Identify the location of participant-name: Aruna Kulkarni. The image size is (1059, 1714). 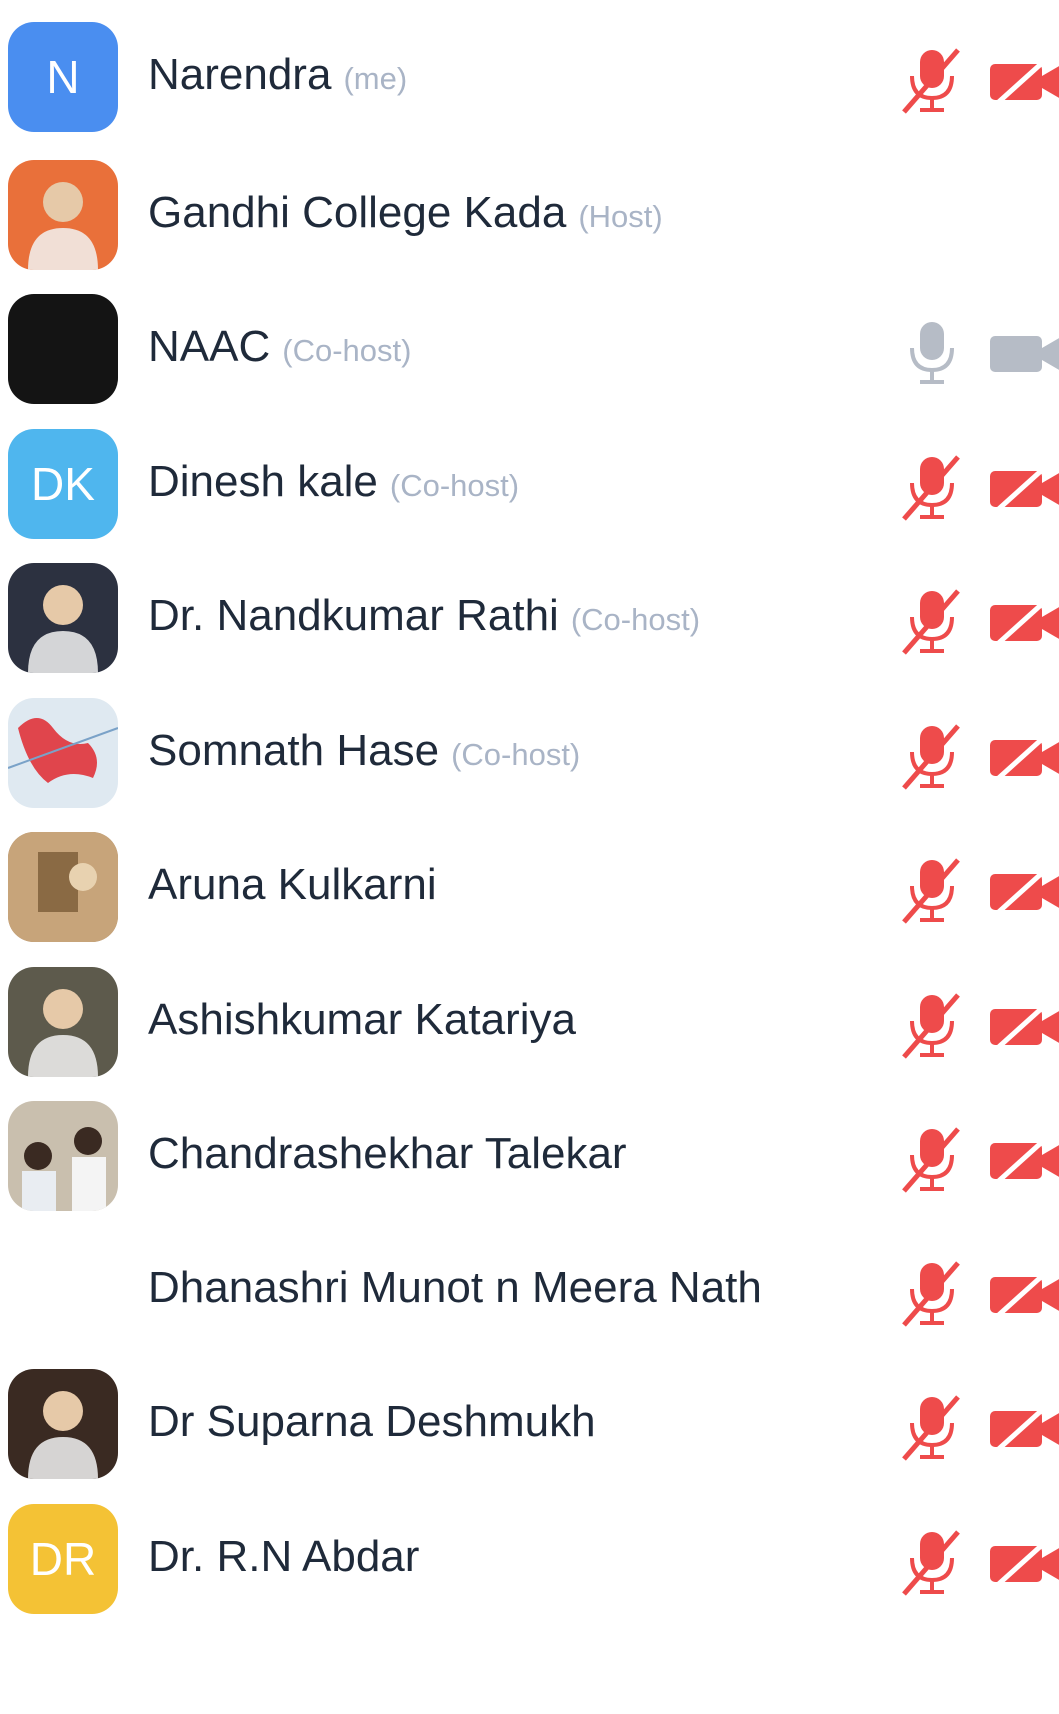
(292, 885).